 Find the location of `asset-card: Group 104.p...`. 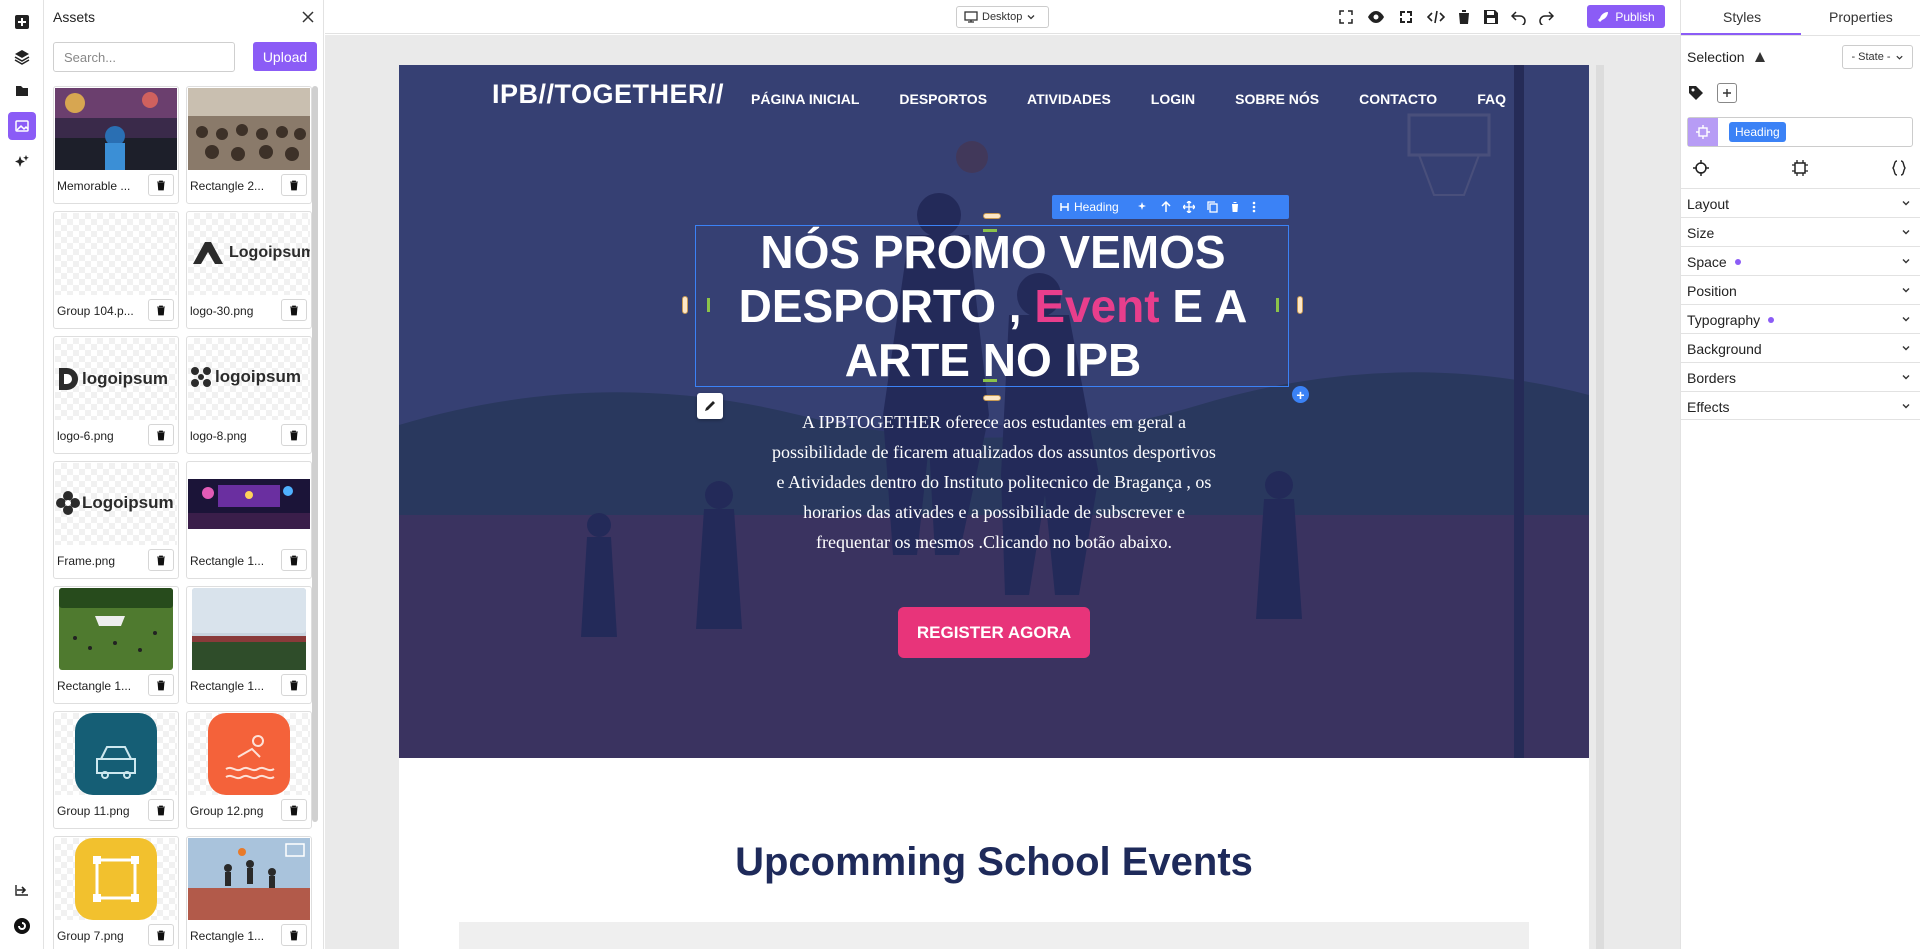

asset-card: Group 104.p... is located at coordinates (116, 270).